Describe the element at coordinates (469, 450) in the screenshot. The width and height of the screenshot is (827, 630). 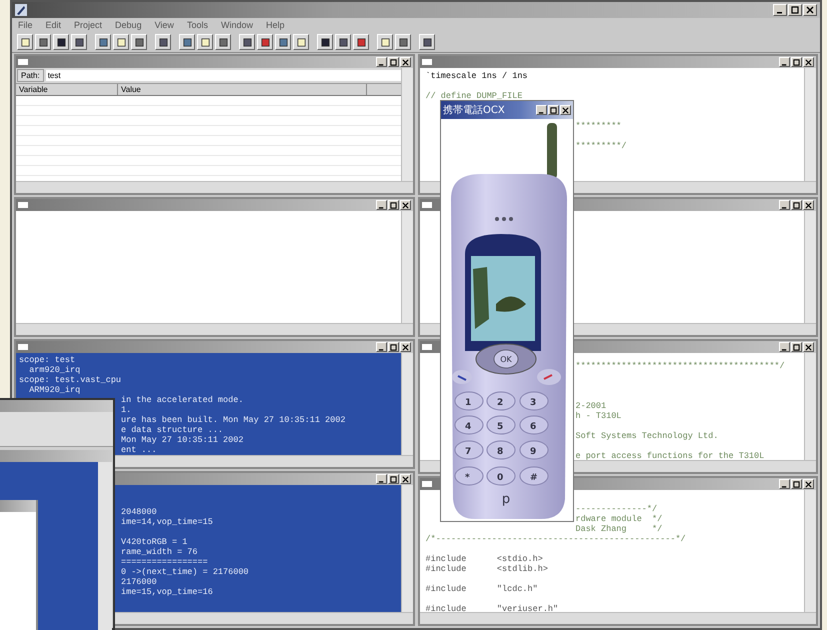
I see `keypad-key: 7` at that location.